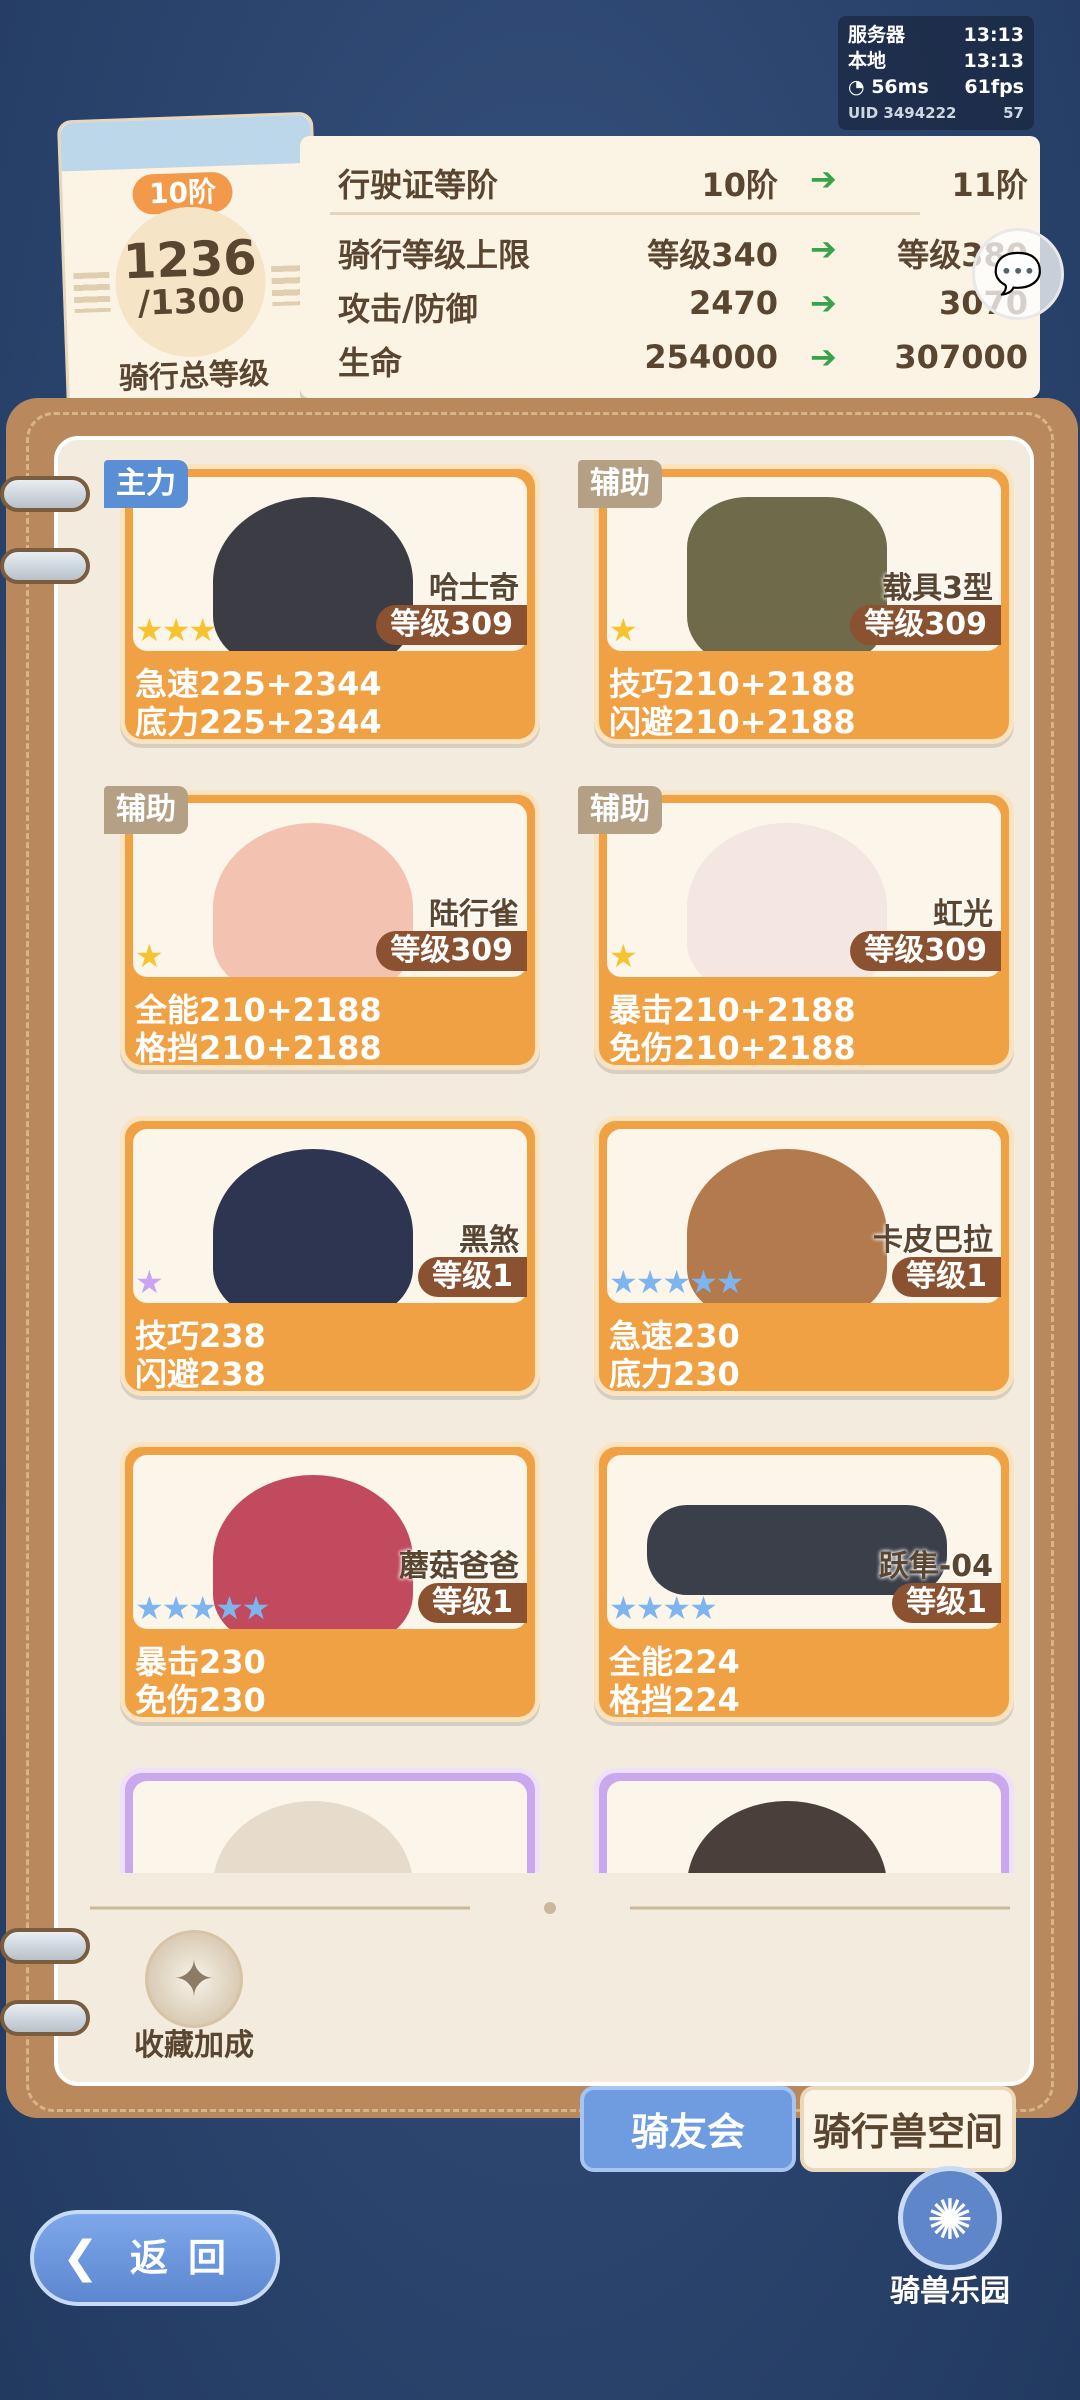  What do you see at coordinates (474, 914) in the screenshot?
I see `mount-name: 陆行雀` at bounding box center [474, 914].